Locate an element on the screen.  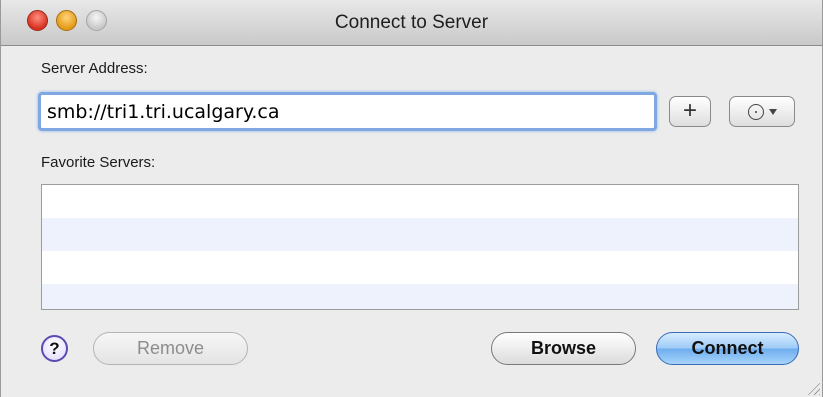
server-address-label: Server Address: is located at coordinates (94, 68).